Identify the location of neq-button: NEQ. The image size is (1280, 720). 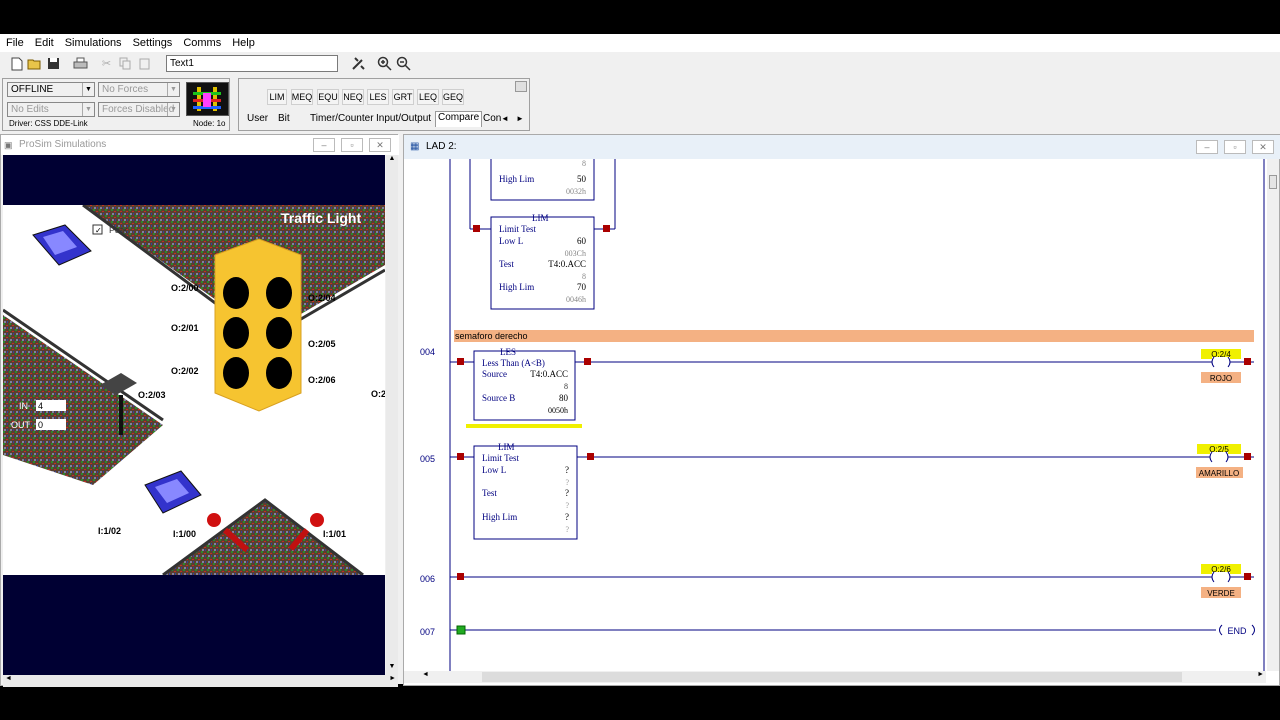
(353, 97).